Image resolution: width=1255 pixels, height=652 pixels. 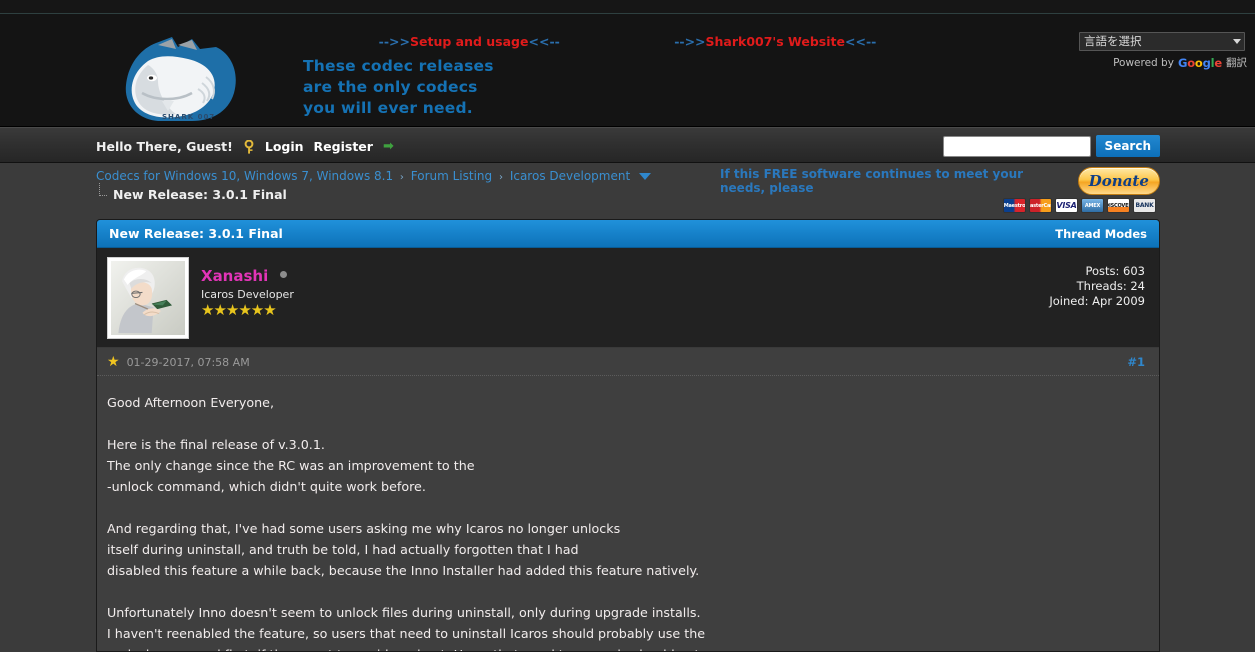 I want to click on language-select-value: 言語を選択, so click(x=1113, y=41).